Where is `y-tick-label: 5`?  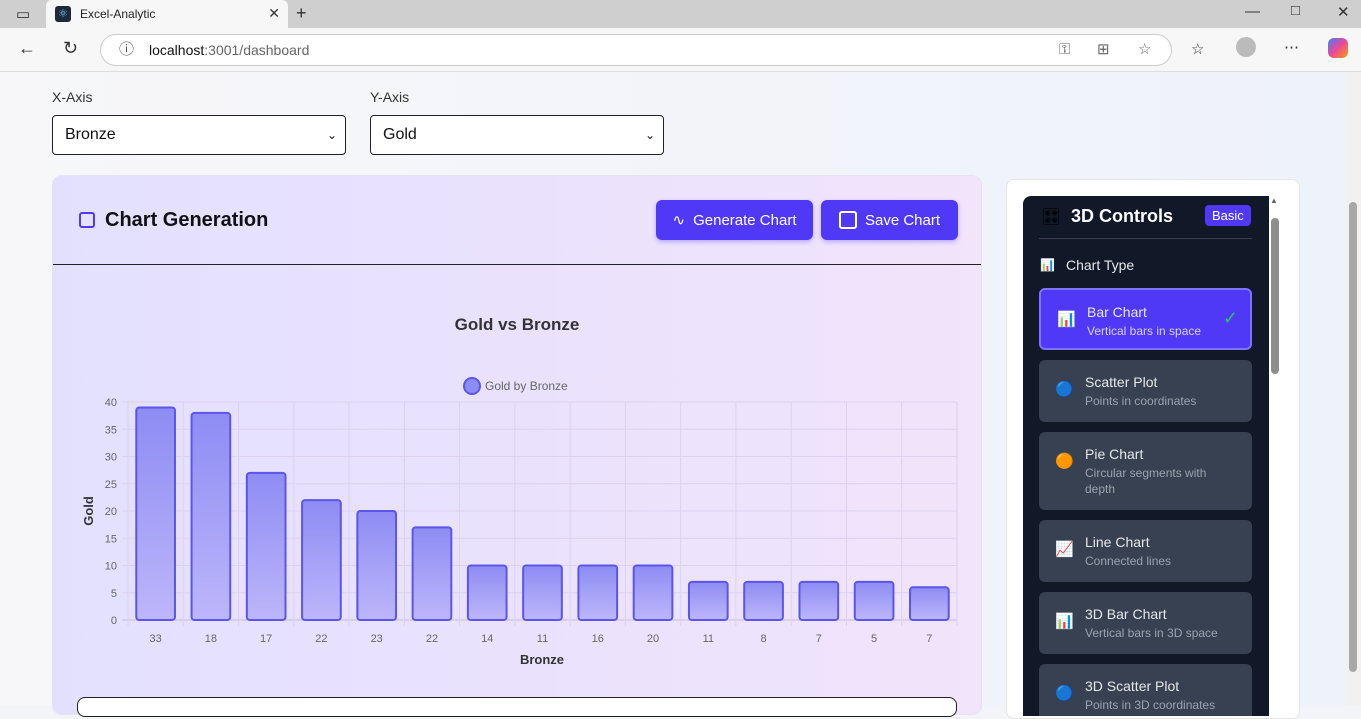
y-tick-label: 5 is located at coordinates (114, 594).